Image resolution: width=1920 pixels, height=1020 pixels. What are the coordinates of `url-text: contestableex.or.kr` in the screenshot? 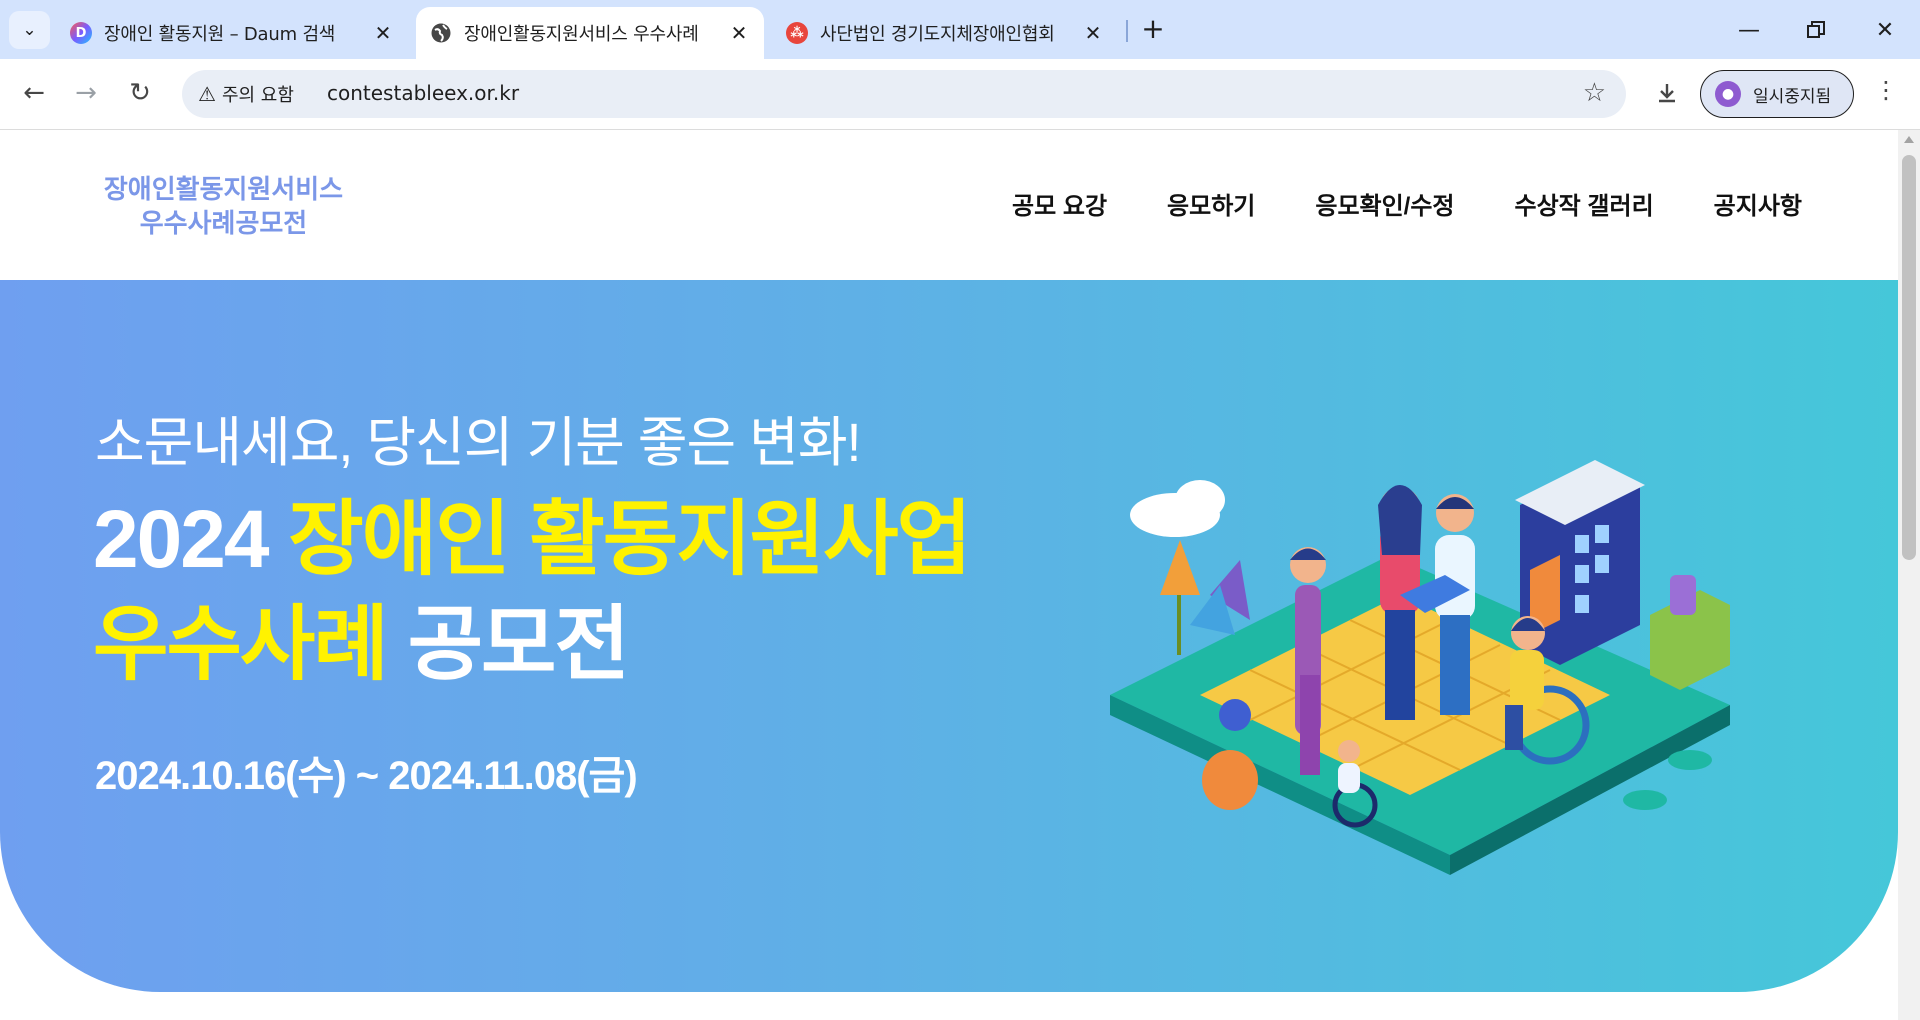 It's located at (423, 93).